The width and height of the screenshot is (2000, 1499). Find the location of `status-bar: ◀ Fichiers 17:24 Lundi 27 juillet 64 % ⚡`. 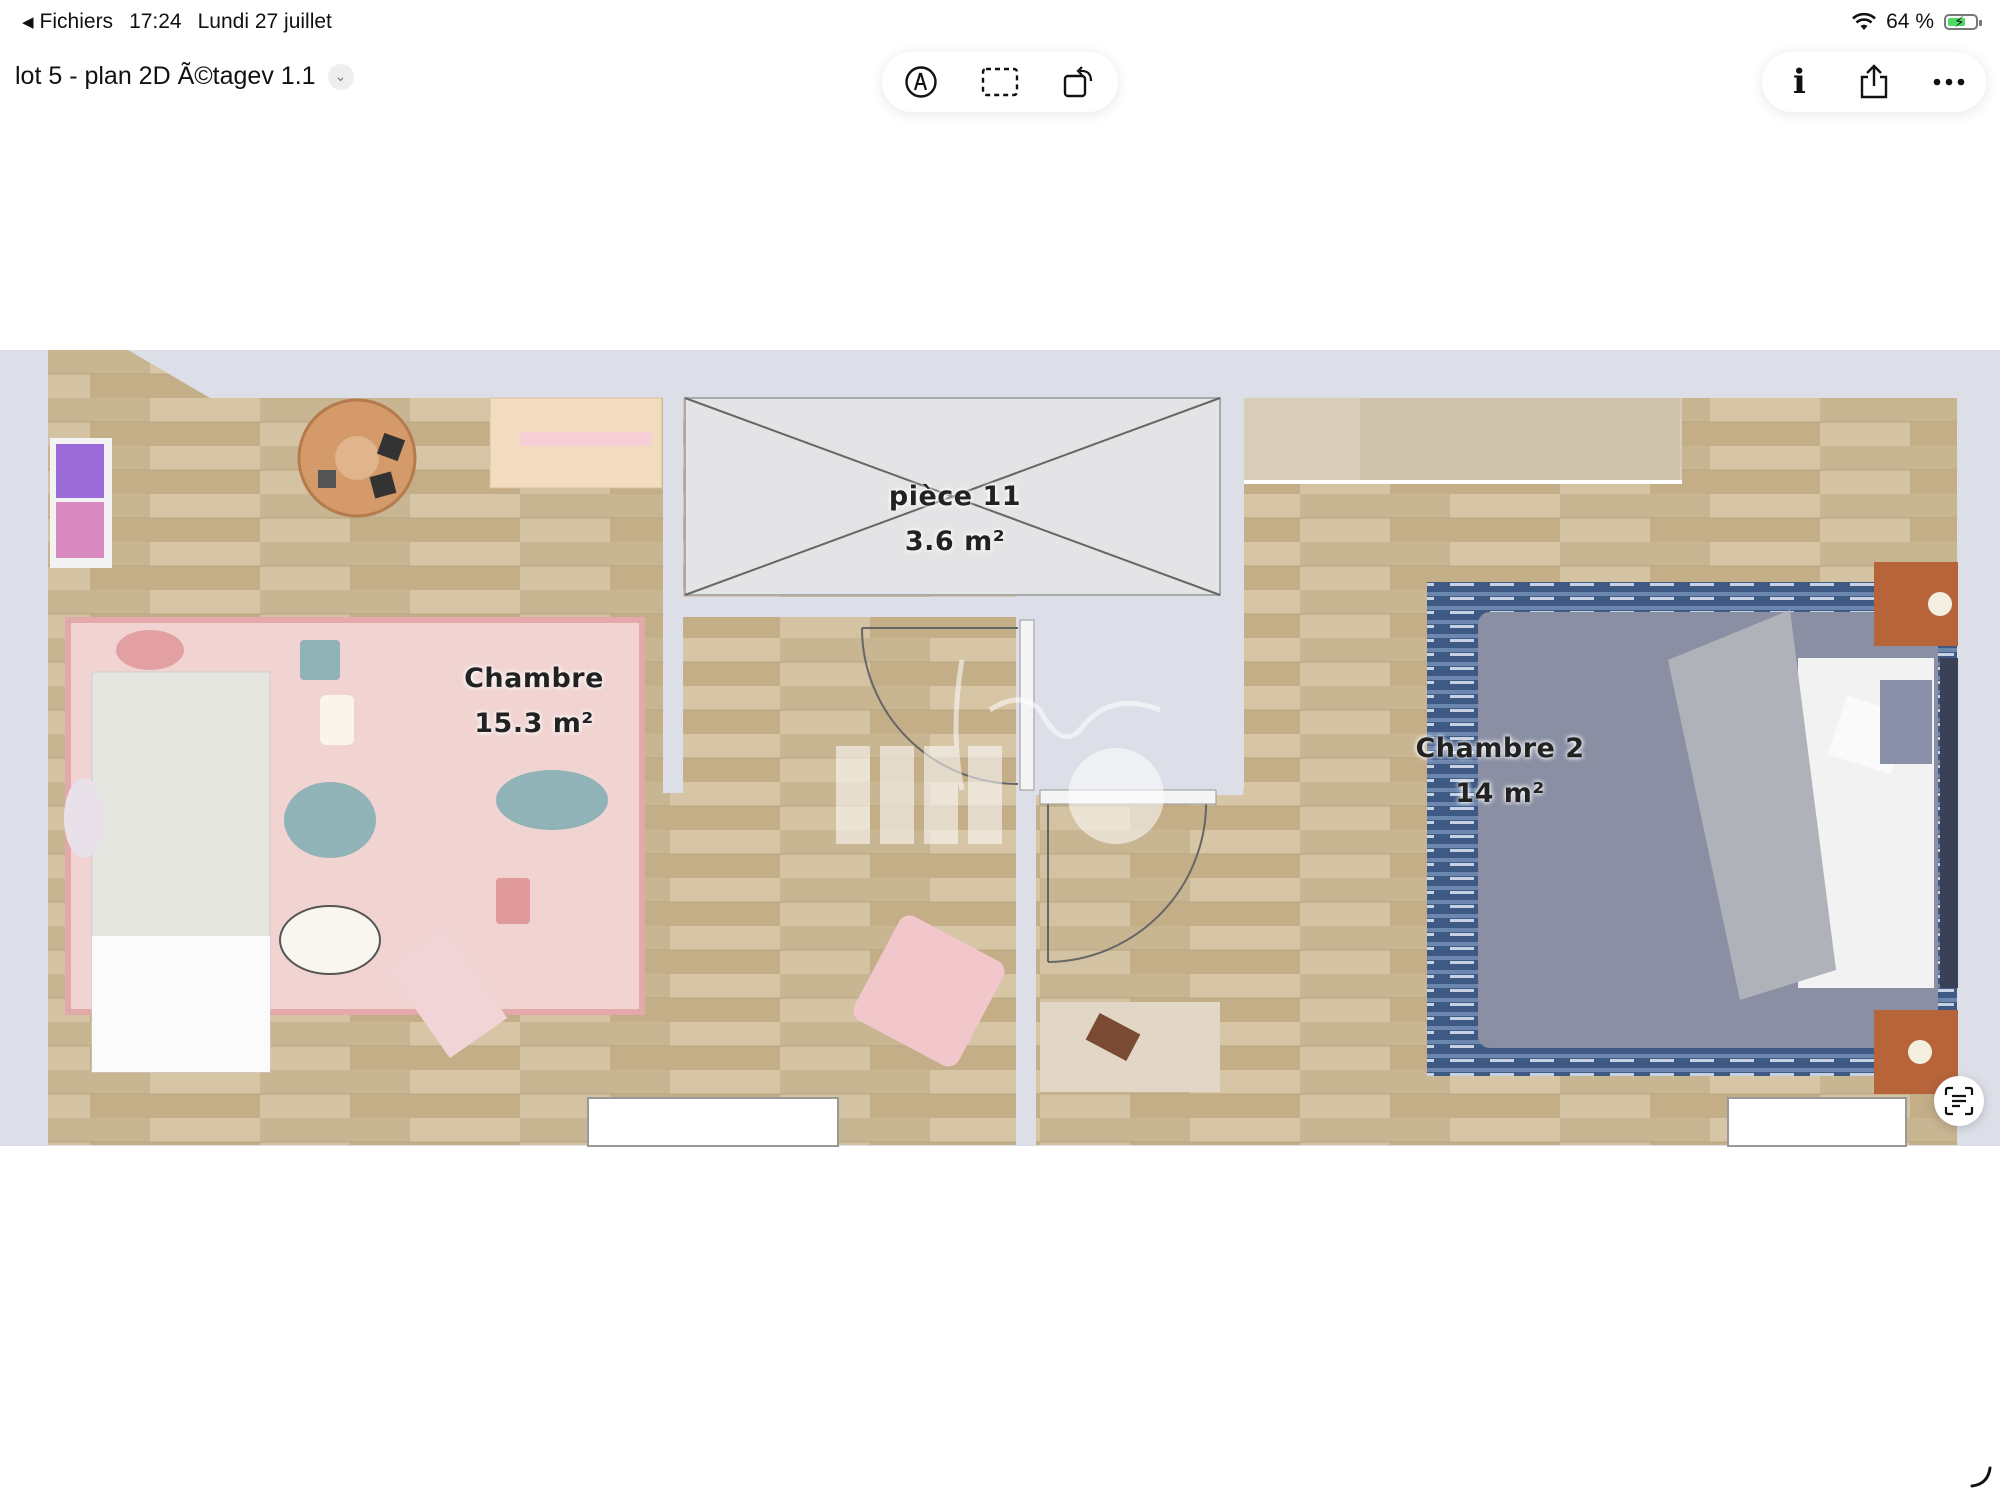

status-bar: ◀ Fichiers 17:24 Lundi 27 juillet 64 % ⚡ is located at coordinates (1000, 23).